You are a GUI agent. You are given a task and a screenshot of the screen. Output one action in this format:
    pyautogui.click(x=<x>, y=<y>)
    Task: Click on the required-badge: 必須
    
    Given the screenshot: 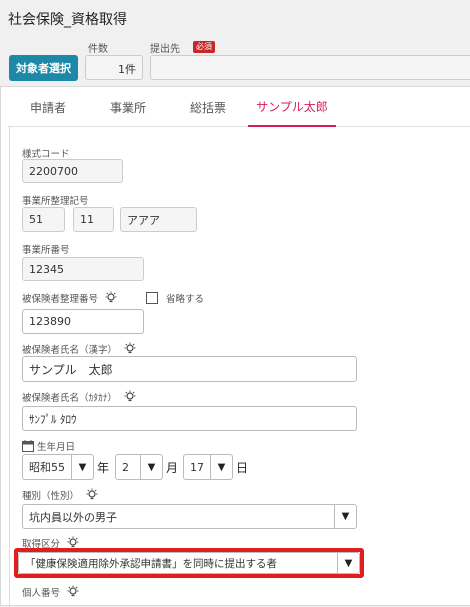 What is the action you would take?
    pyautogui.click(x=204, y=47)
    